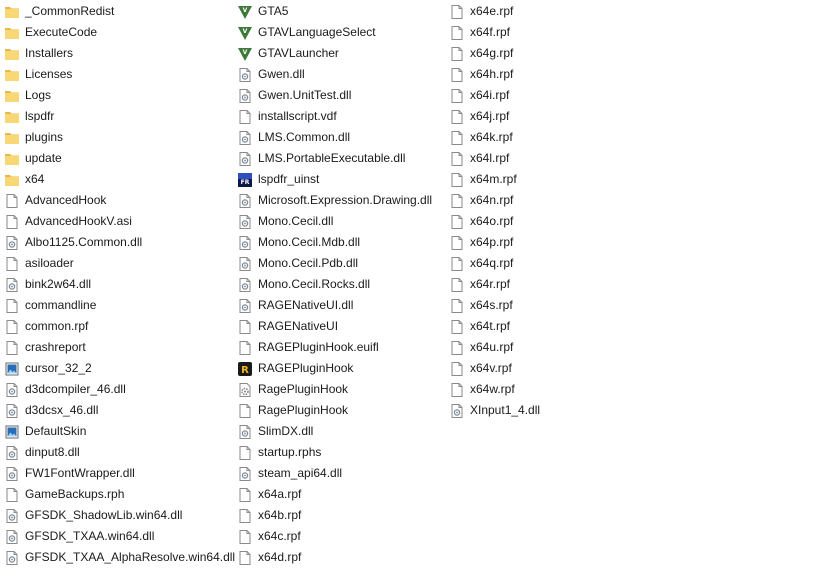  What do you see at coordinates (119, 326) in the screenshot?
I see `file-item: common.rpf` at bounding box center [119, 326].